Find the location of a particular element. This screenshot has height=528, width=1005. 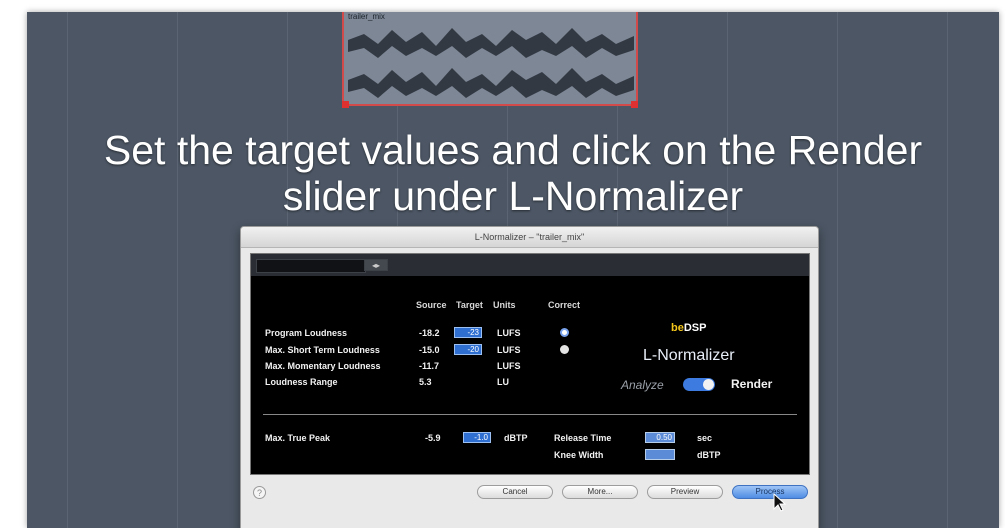

row-label: Max. Momentary Loudness is located at coordinates (323, 366).